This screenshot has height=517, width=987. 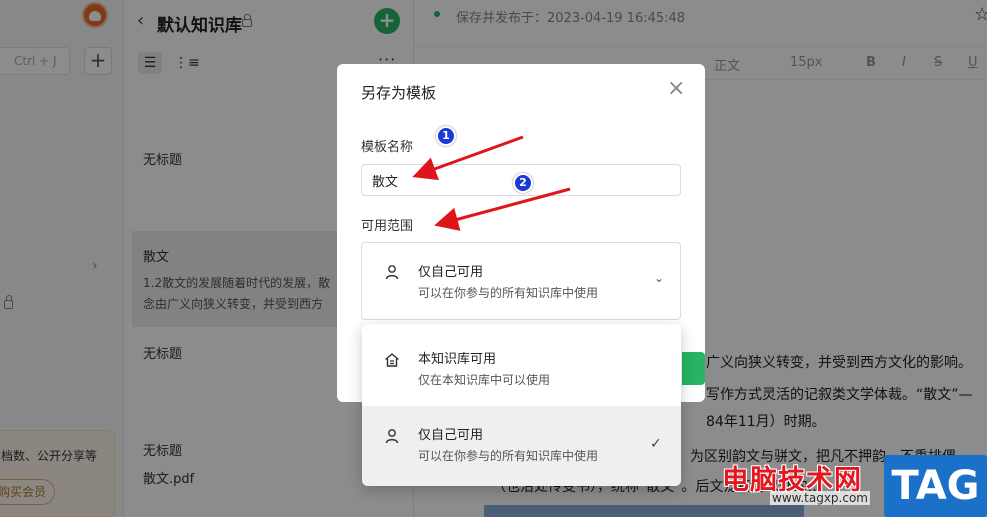 What do you see at coordinates (491, 183) in the screenshot?
I see `annotation-arrows` at bounding box center [491, 183].